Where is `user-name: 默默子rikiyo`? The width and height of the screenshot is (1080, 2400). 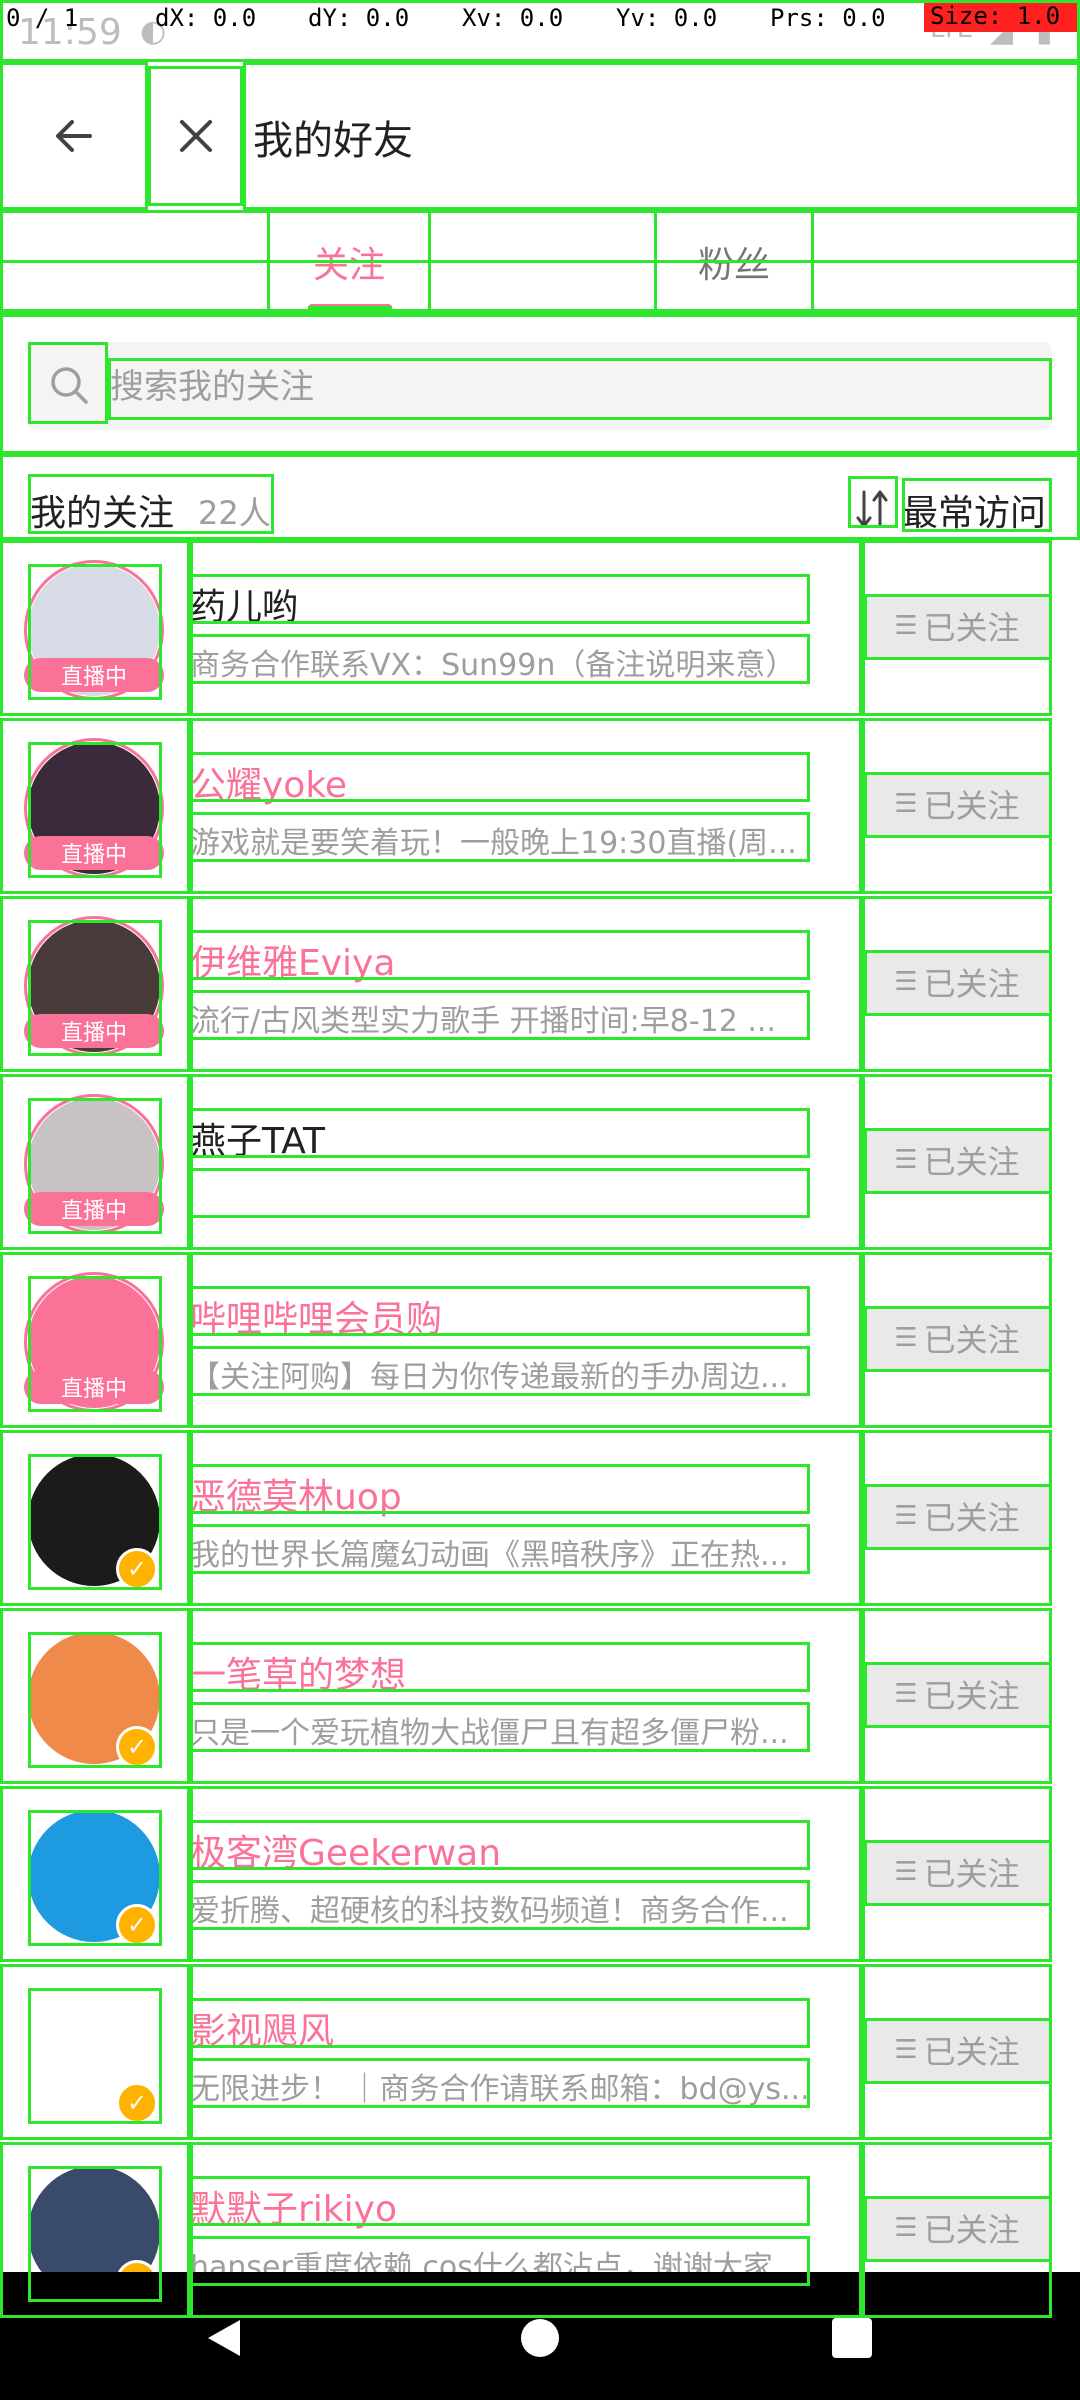 user-name: 默默子rikiyo is located at coordinates (293, 2209).